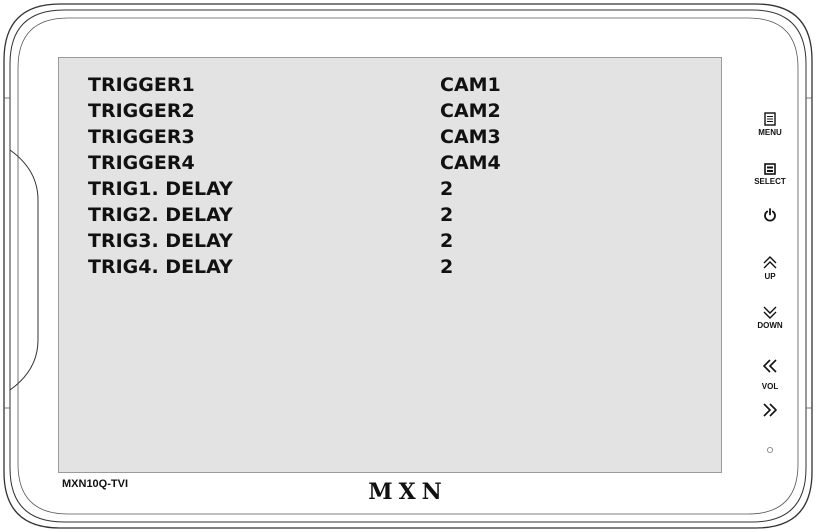  I want to click on vol-label: VOL, so click(770, 386).